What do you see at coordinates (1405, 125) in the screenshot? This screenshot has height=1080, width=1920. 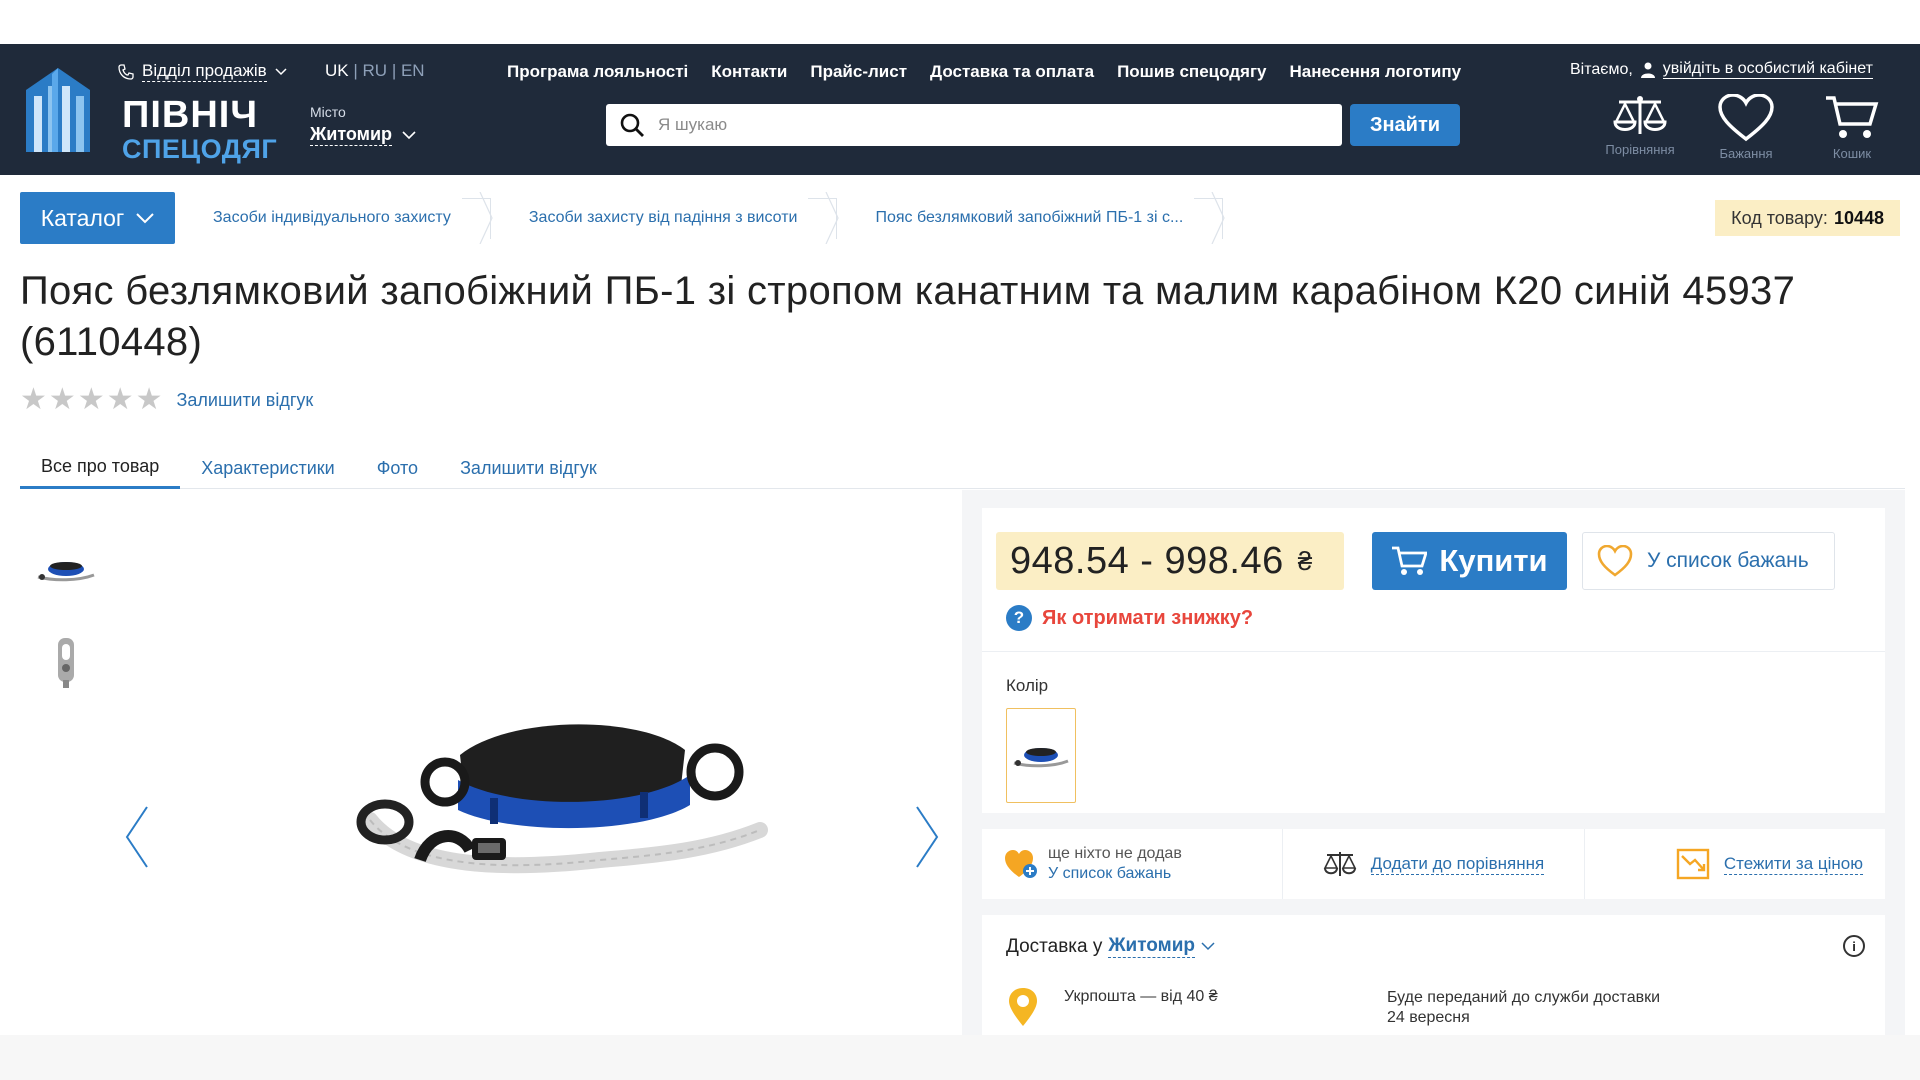 I see `search-button: Знайти` at bounding box center [1405, 125].